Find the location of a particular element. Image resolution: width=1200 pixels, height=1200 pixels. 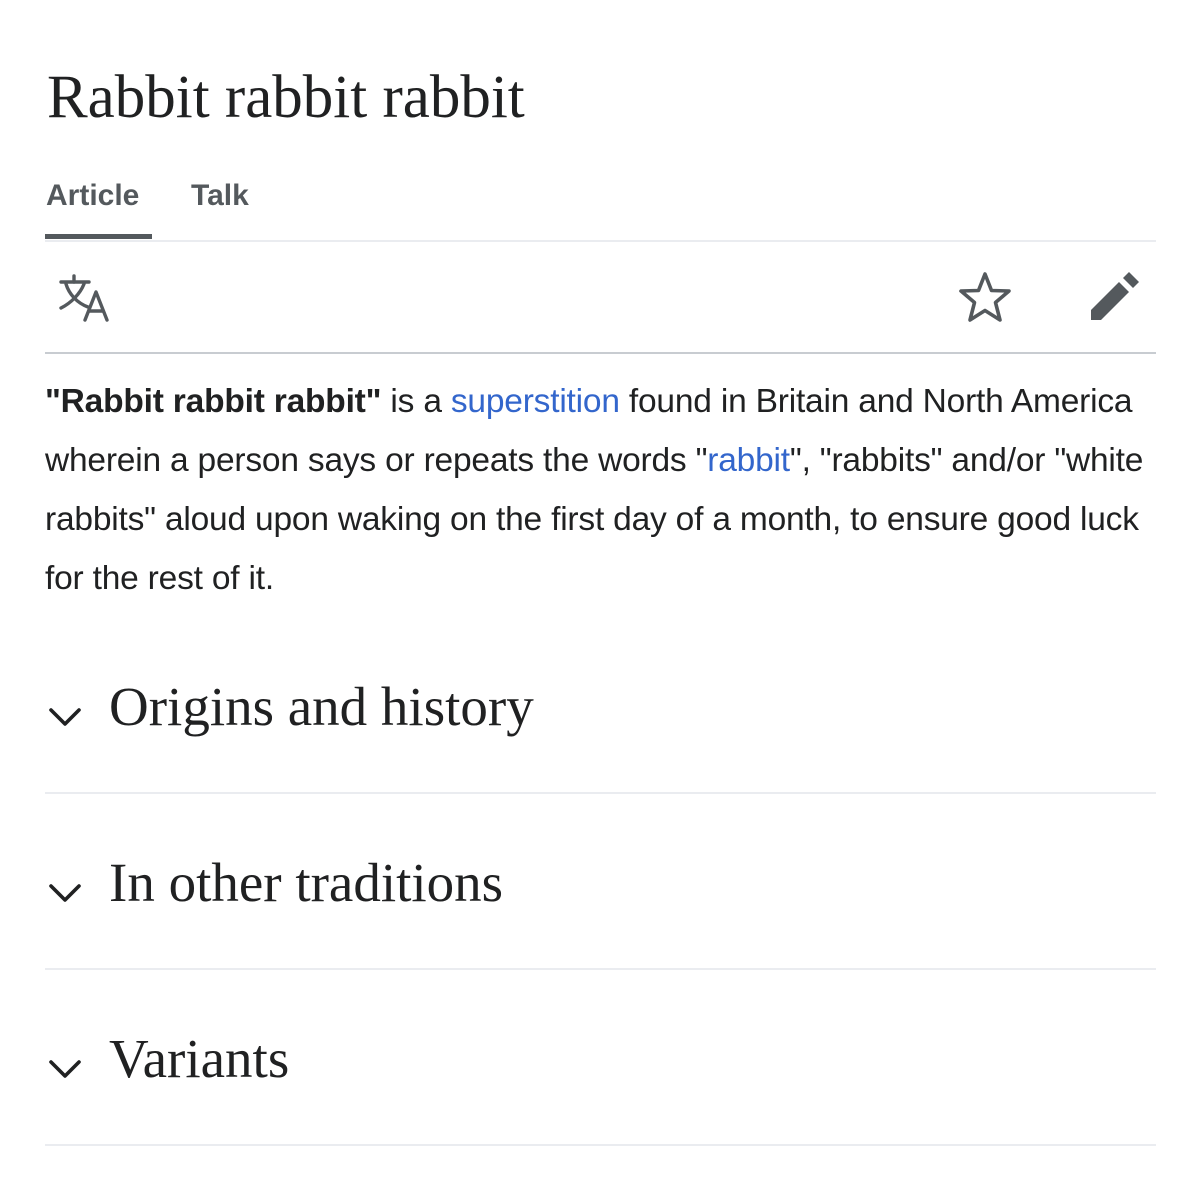

edit-button is located at coordinates (1115, 296).